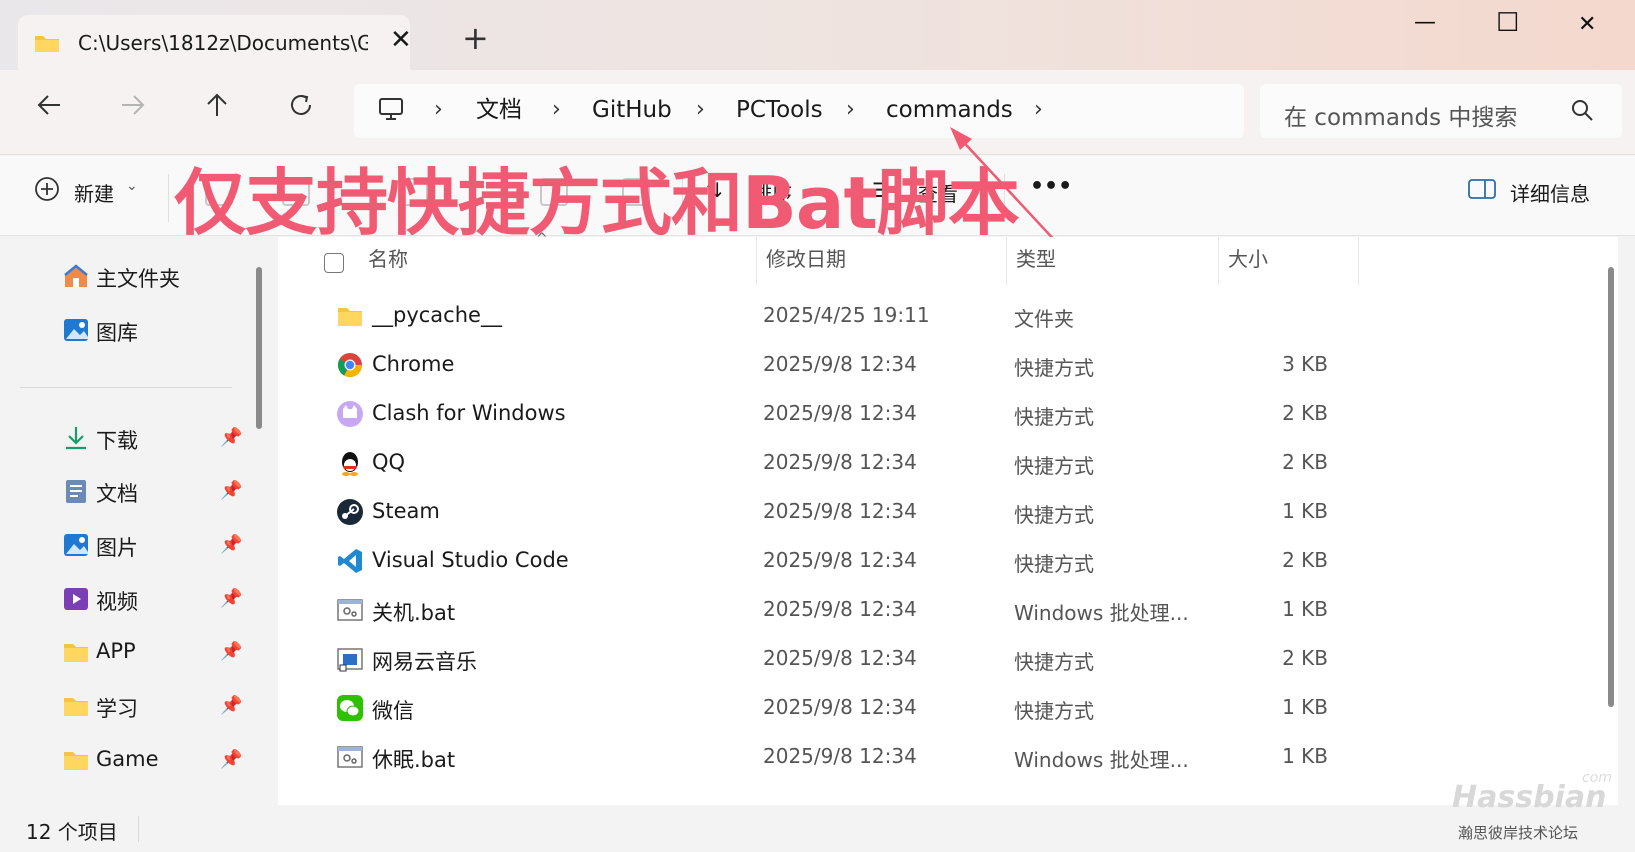  I want to click on sidebar-item-home: 主文件夹, so click(155, 277).